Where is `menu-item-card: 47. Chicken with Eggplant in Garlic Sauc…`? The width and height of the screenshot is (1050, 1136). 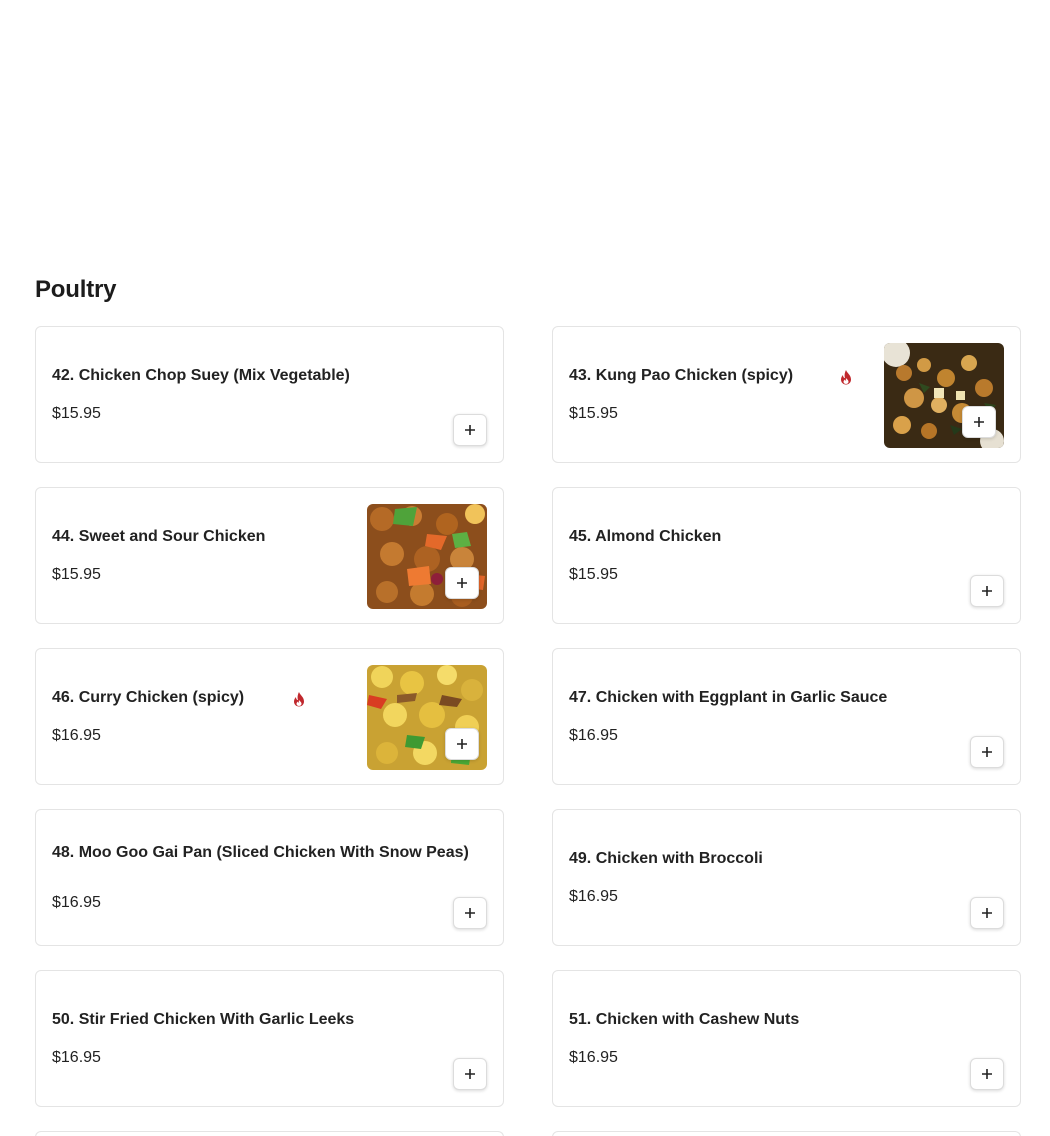
menu-item-card: 47. Chicken with Eggplant in Garlic Sauc… is located at coordinates (786, 716).